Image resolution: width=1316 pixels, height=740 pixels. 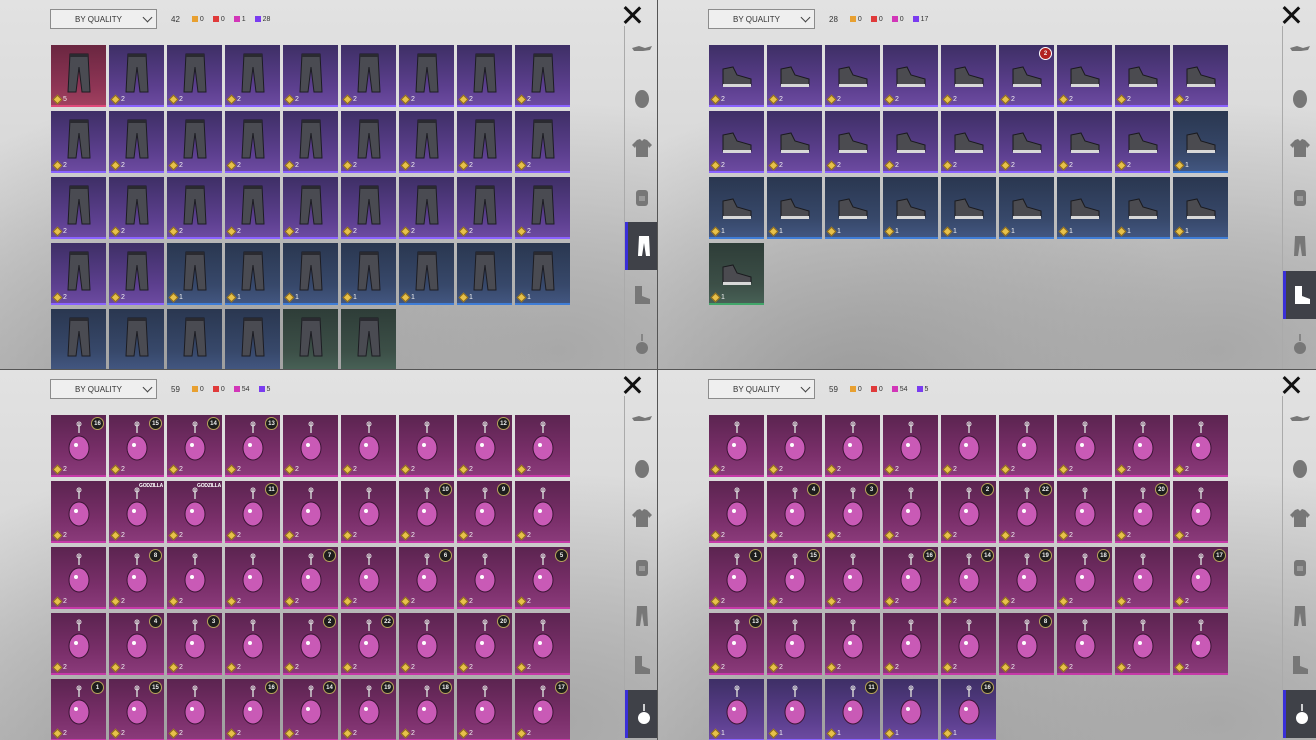 What do you see at coordinates (252, 512) in the screenshot?
I see `item-card: 2 11` at bounding box center [252, 512].